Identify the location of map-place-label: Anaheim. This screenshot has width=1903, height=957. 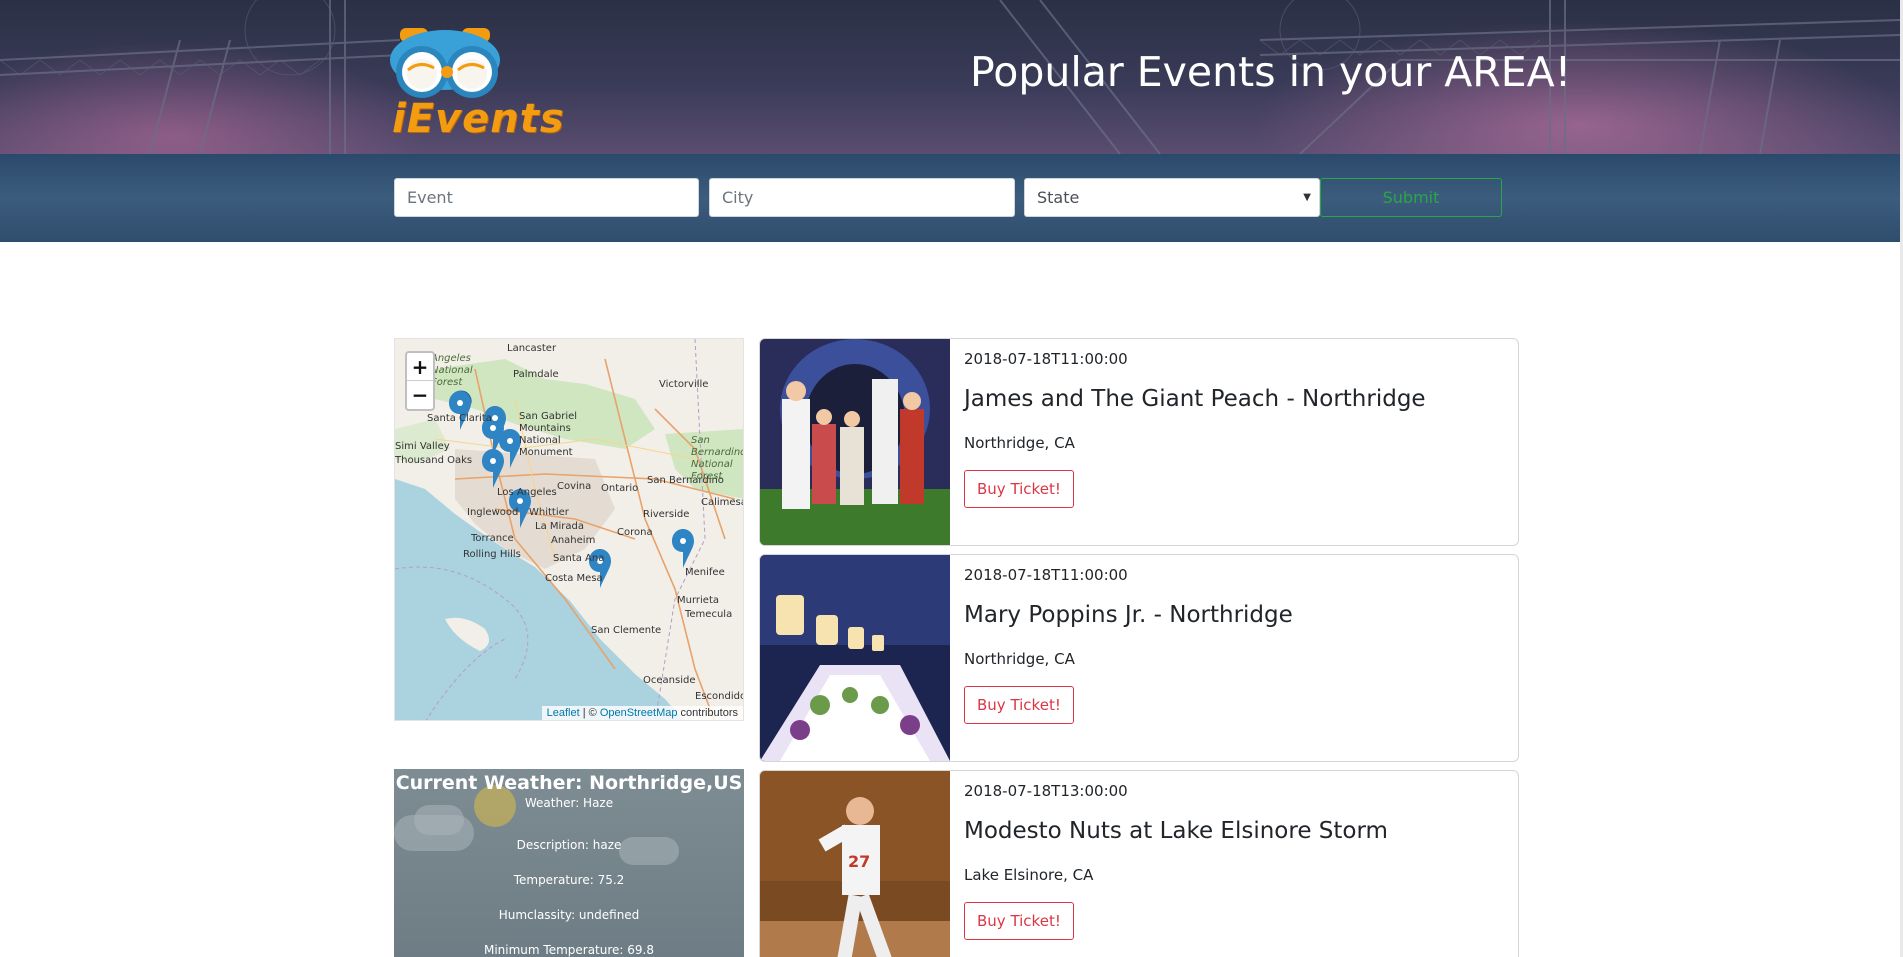
(573, 540).